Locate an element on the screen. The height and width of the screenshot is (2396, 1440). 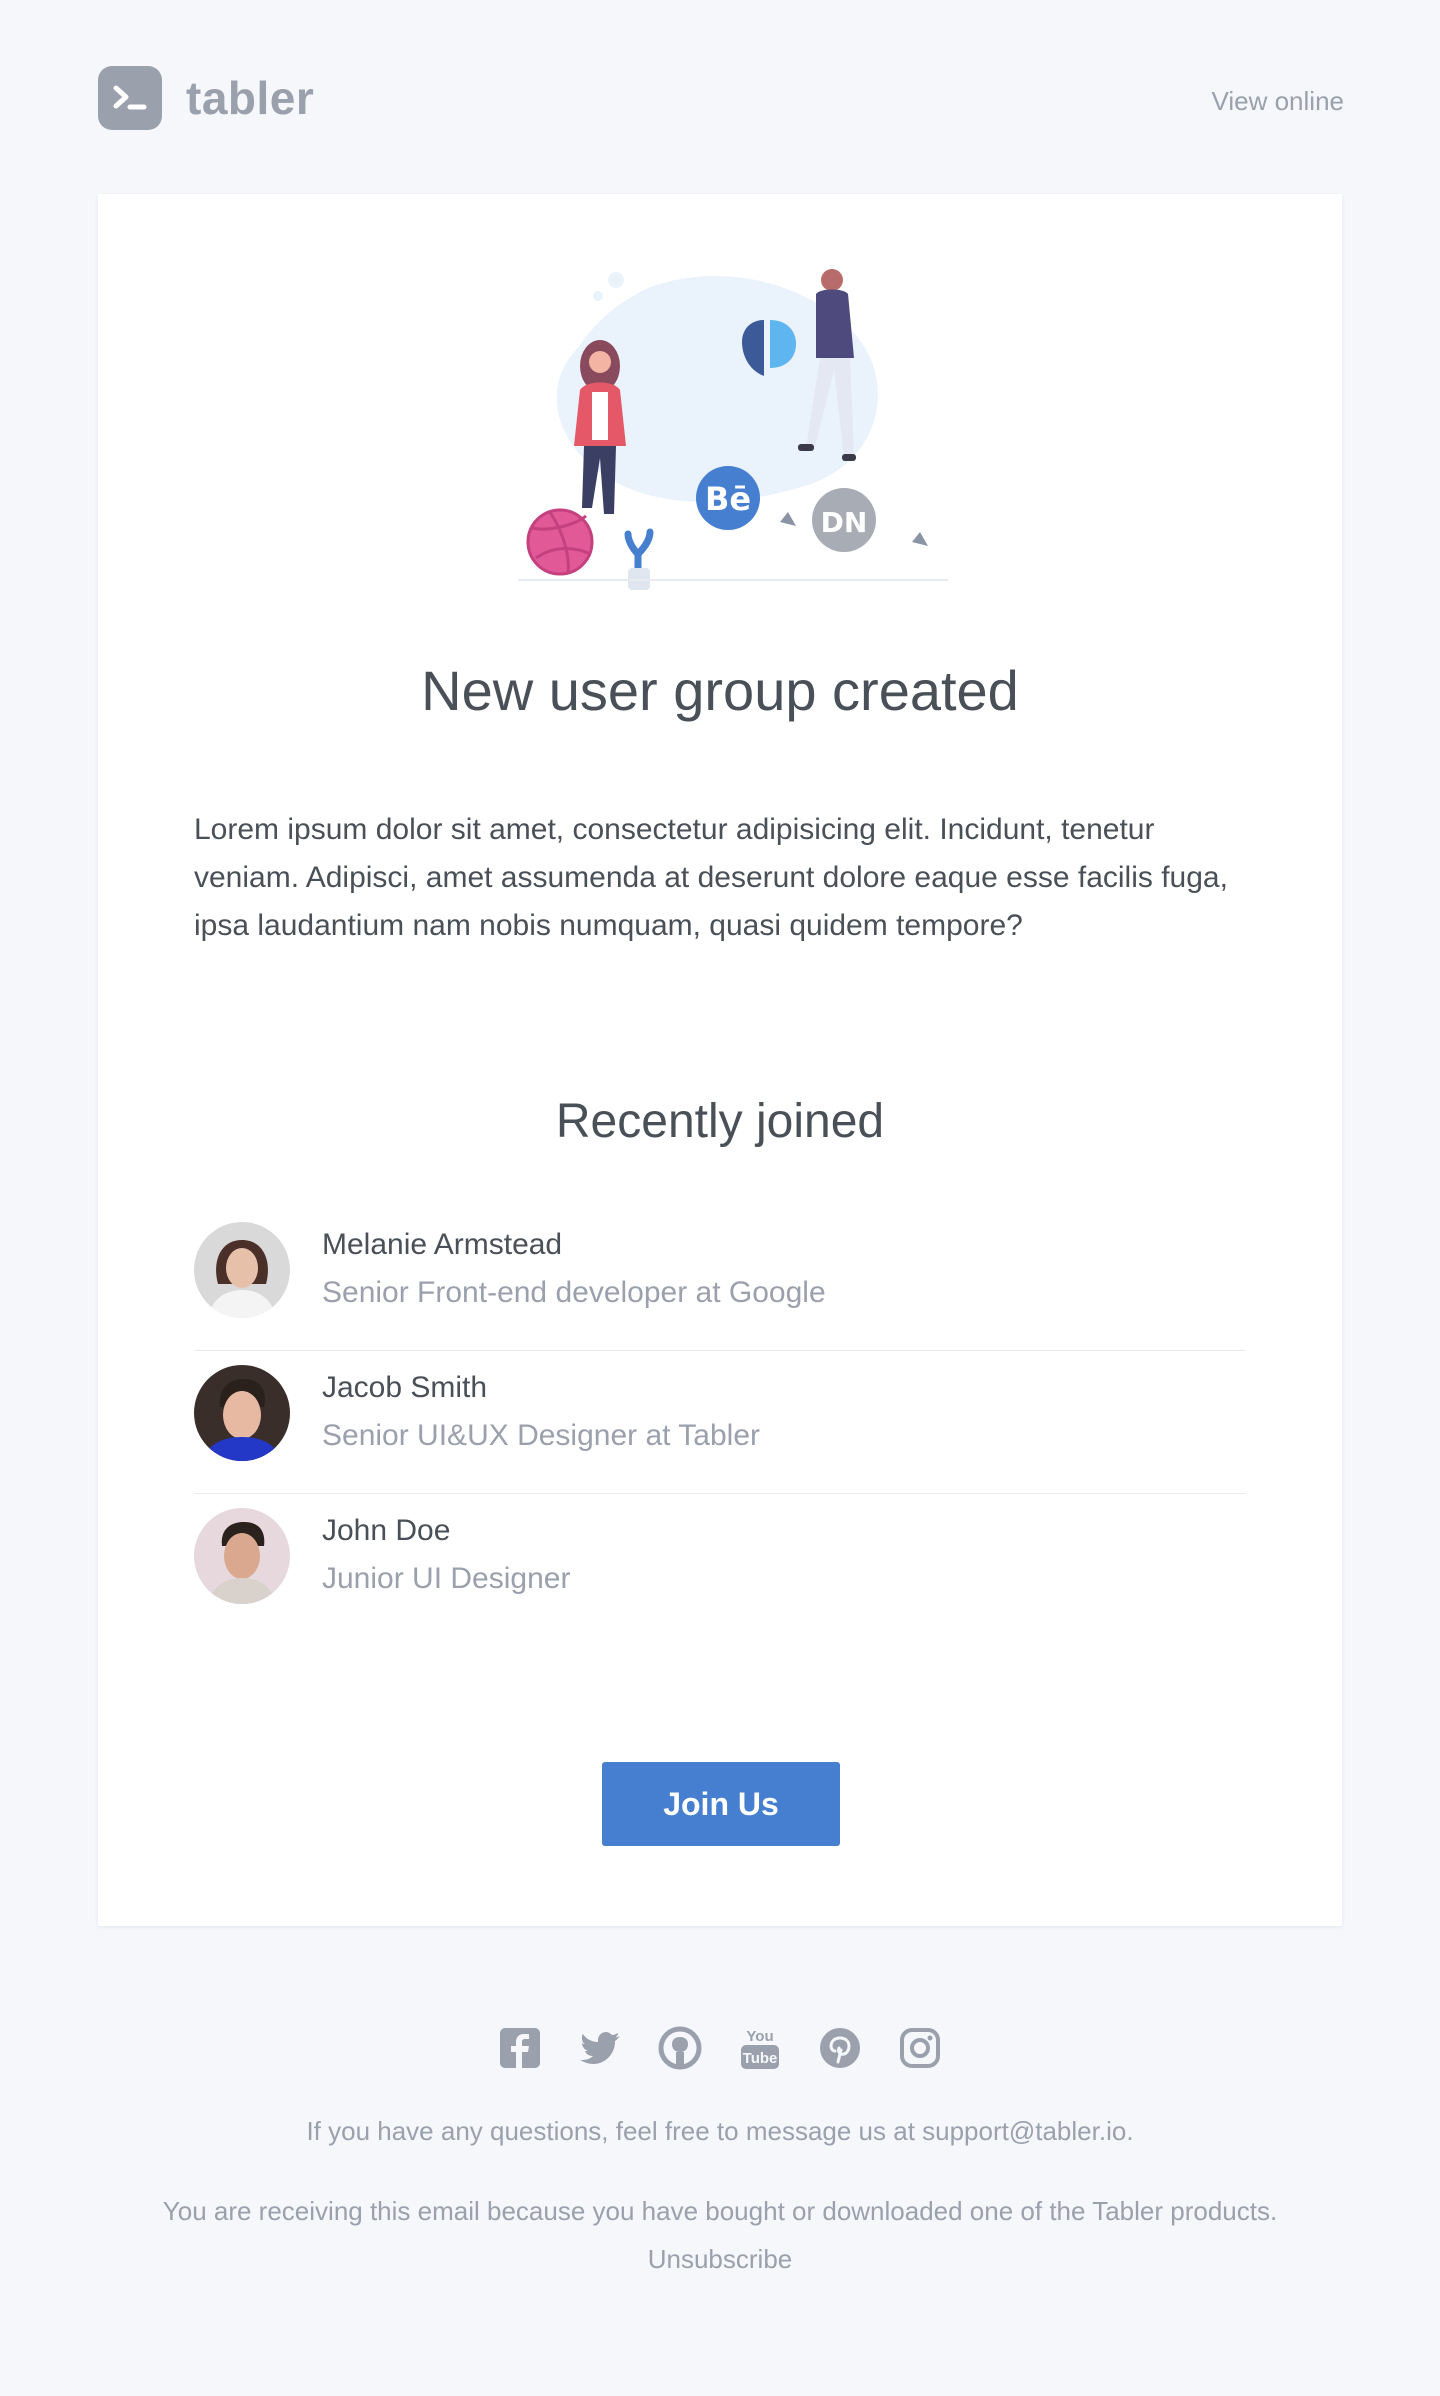
tabler-logo: tabler is located at coordinates (206, 98).